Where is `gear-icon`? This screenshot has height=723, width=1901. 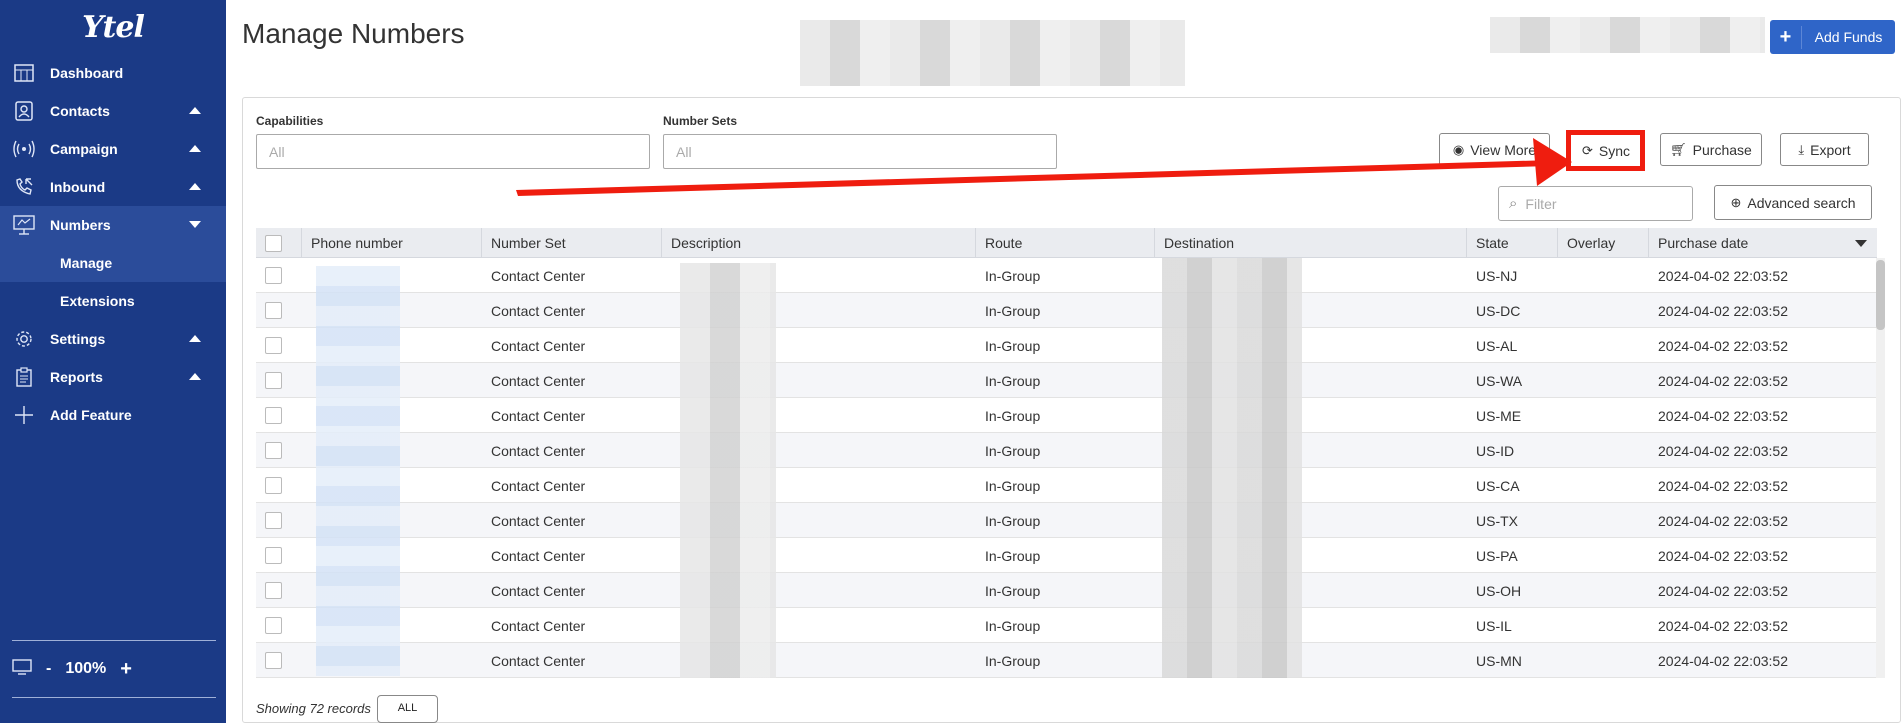 gear-icon is located at coordinates (24, 339).